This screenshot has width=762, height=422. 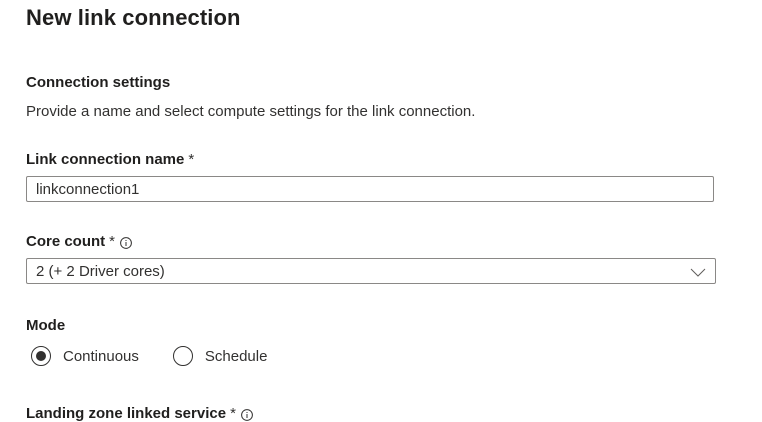 I want to click on mode-option-schedule: Schedule, so click(x=220, y=356).